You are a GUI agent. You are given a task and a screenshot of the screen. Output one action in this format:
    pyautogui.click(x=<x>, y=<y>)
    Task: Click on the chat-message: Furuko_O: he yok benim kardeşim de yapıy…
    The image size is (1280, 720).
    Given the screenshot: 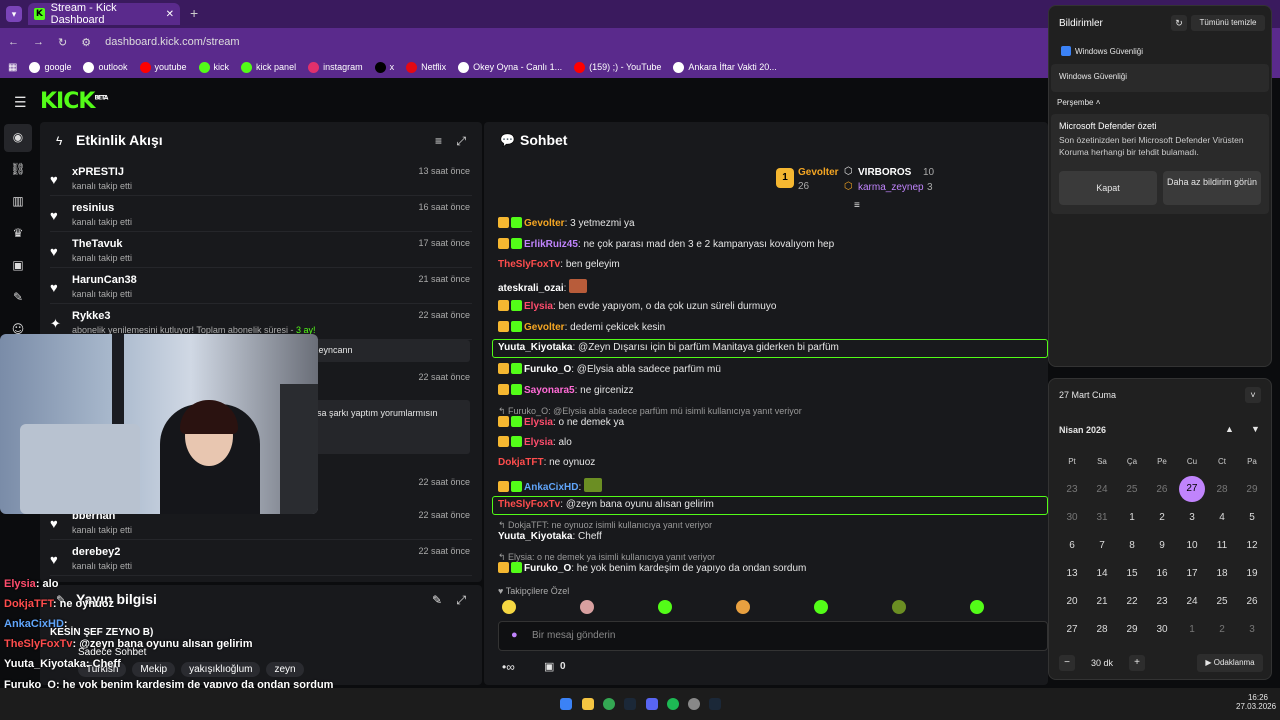 What is the action you would take?
    pyautogui.click(x=652, y=568)
    